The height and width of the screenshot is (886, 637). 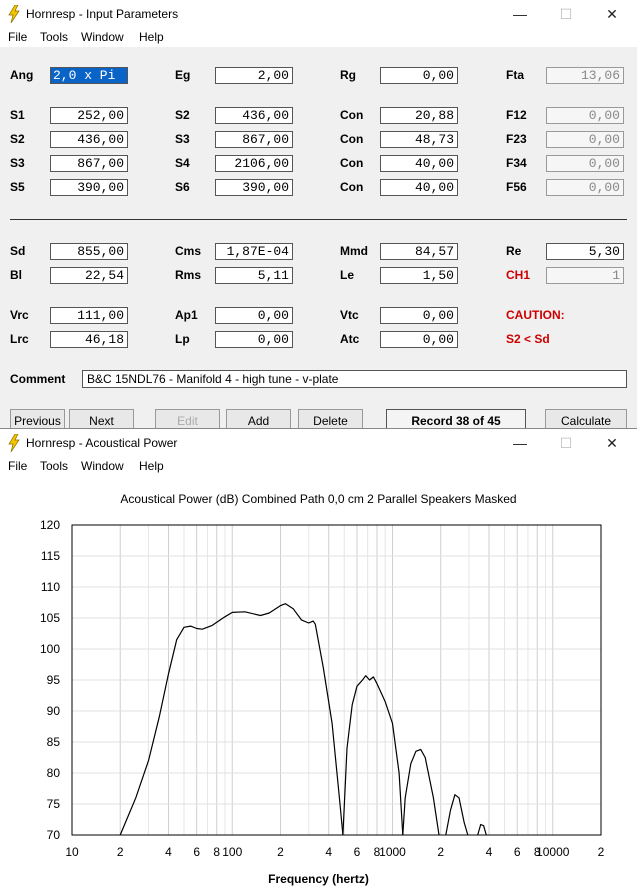 I want to click on y-tick-label: 110, so click(x=50, y=587).